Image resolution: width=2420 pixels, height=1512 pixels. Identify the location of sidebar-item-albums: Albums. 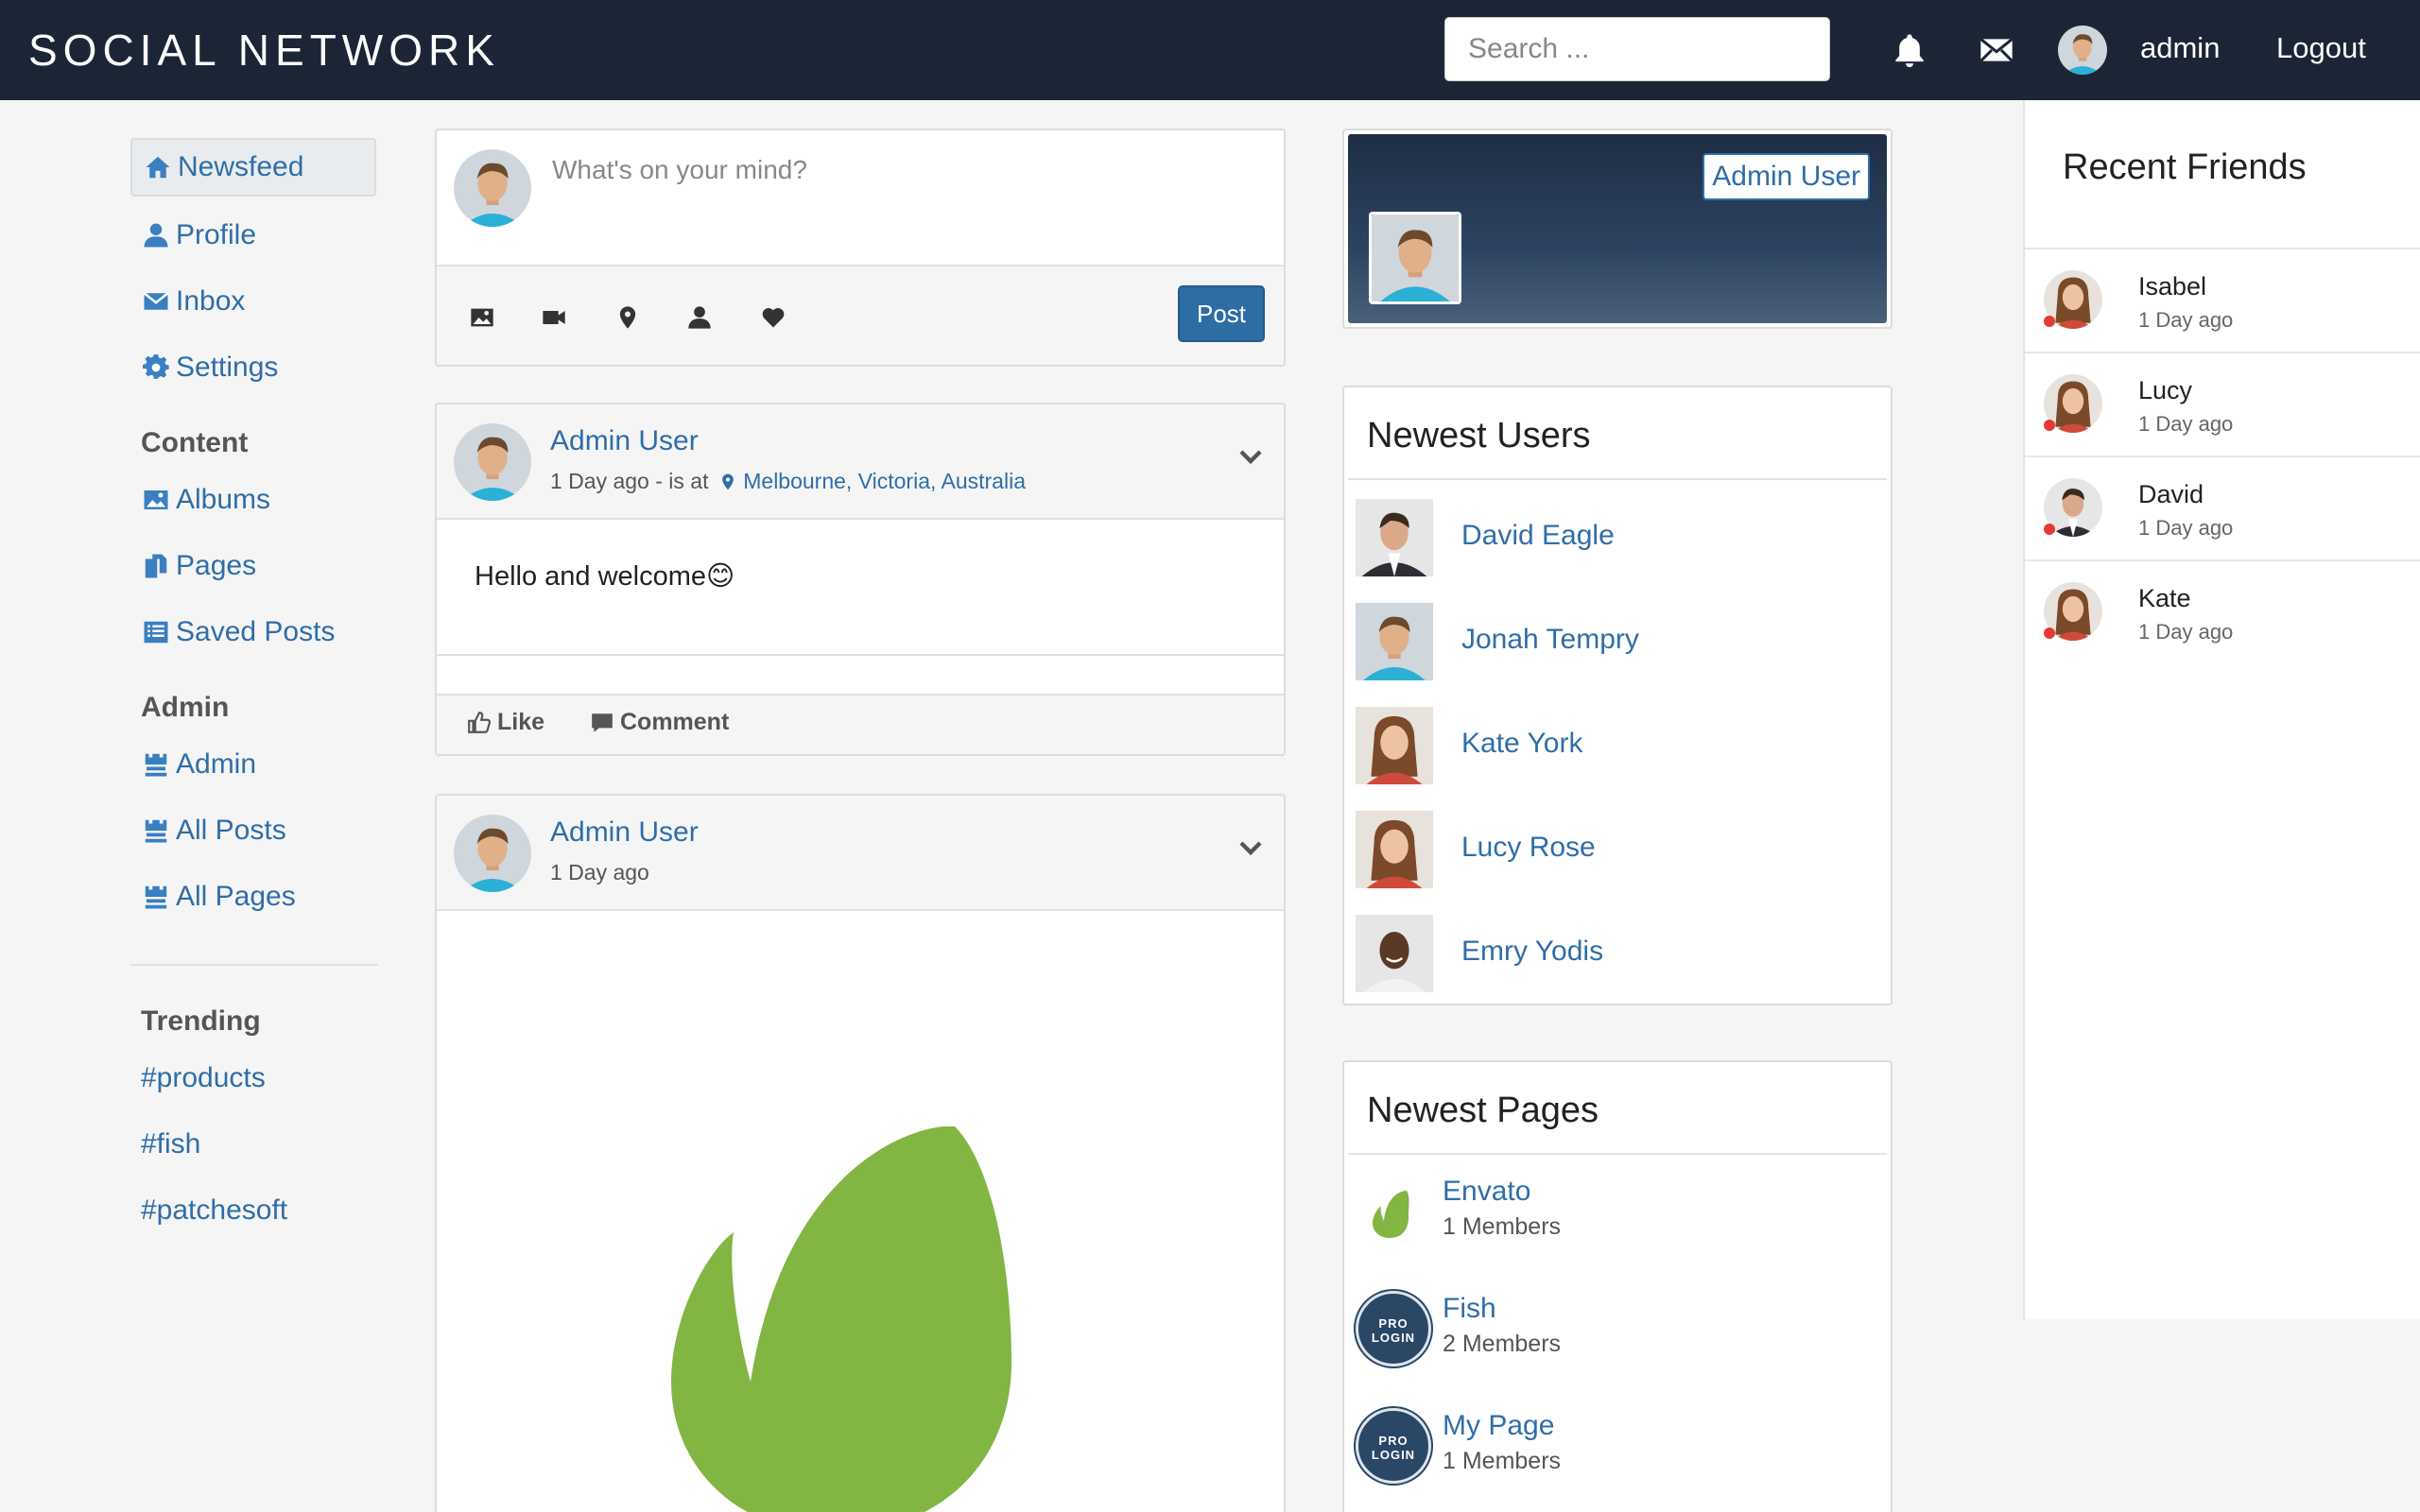
(253, 500).